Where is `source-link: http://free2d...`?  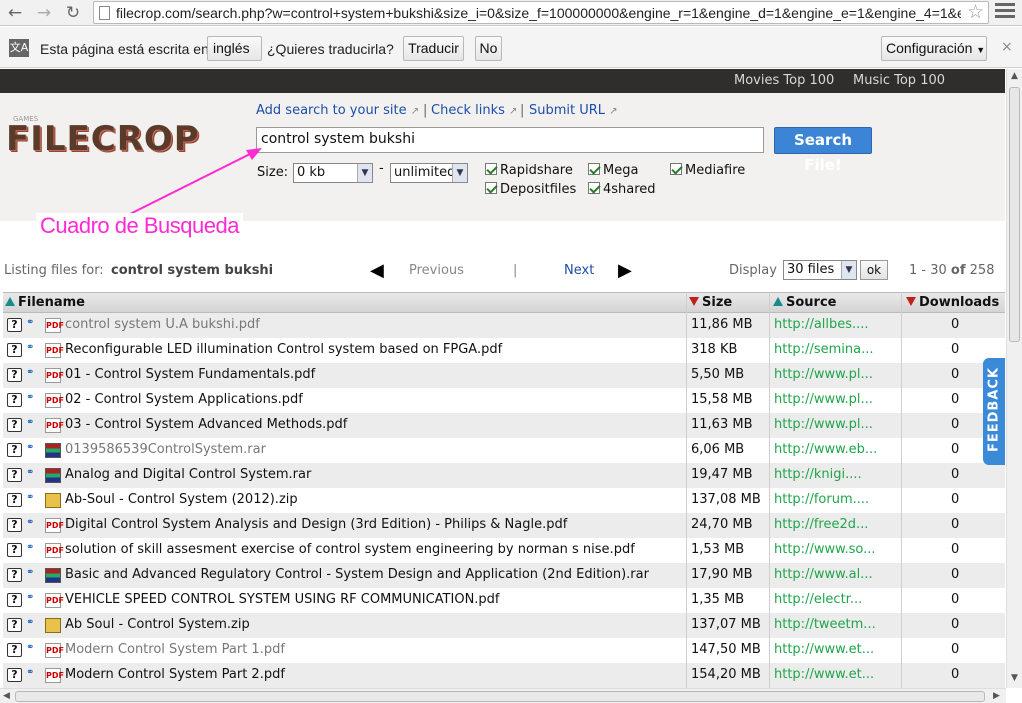
source-link: http://free2d... is located at coordinates (821, 524).